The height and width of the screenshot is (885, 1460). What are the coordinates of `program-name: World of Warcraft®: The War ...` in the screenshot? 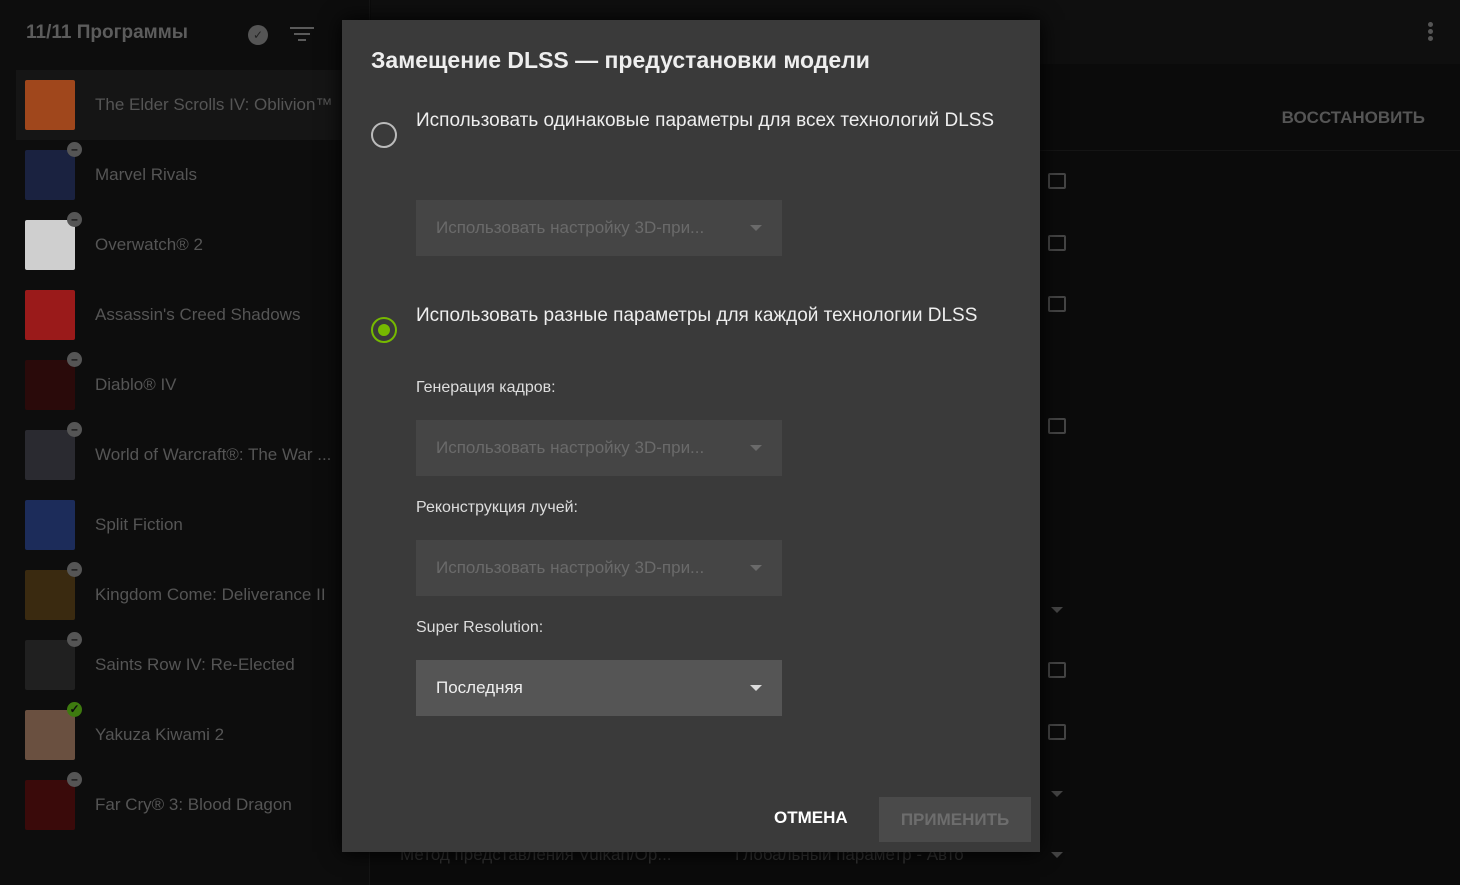 It's located at (213, 454).